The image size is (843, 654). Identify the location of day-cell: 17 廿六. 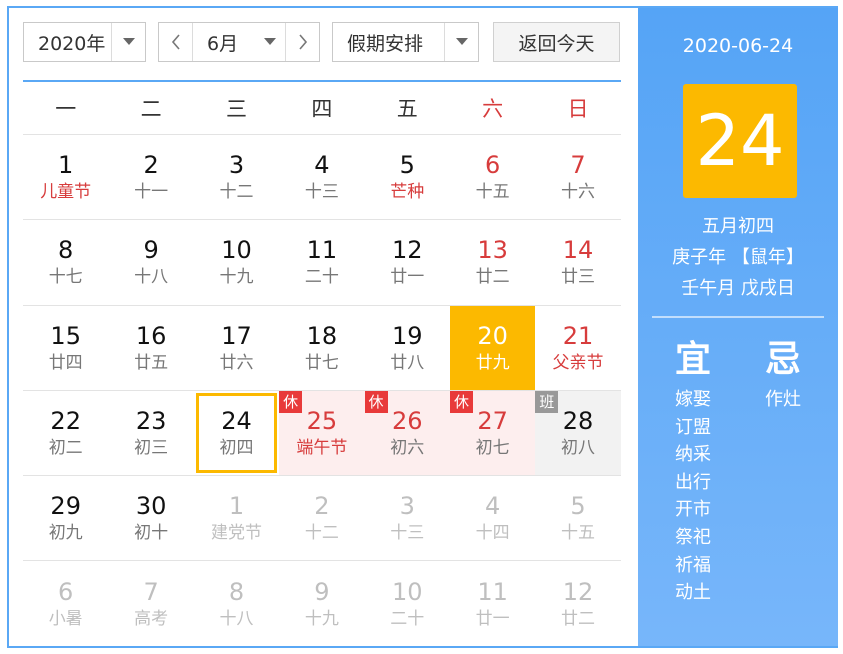
(236, 348).